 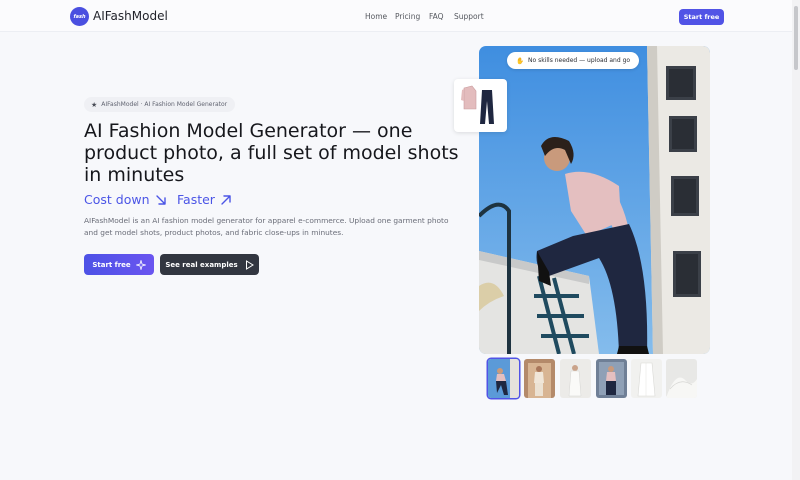 What do you see at coordinates (579, 60) in the screenshot?
I see `no-skills-label: No skills needed — upload and go` at bounding box center [579, 60].